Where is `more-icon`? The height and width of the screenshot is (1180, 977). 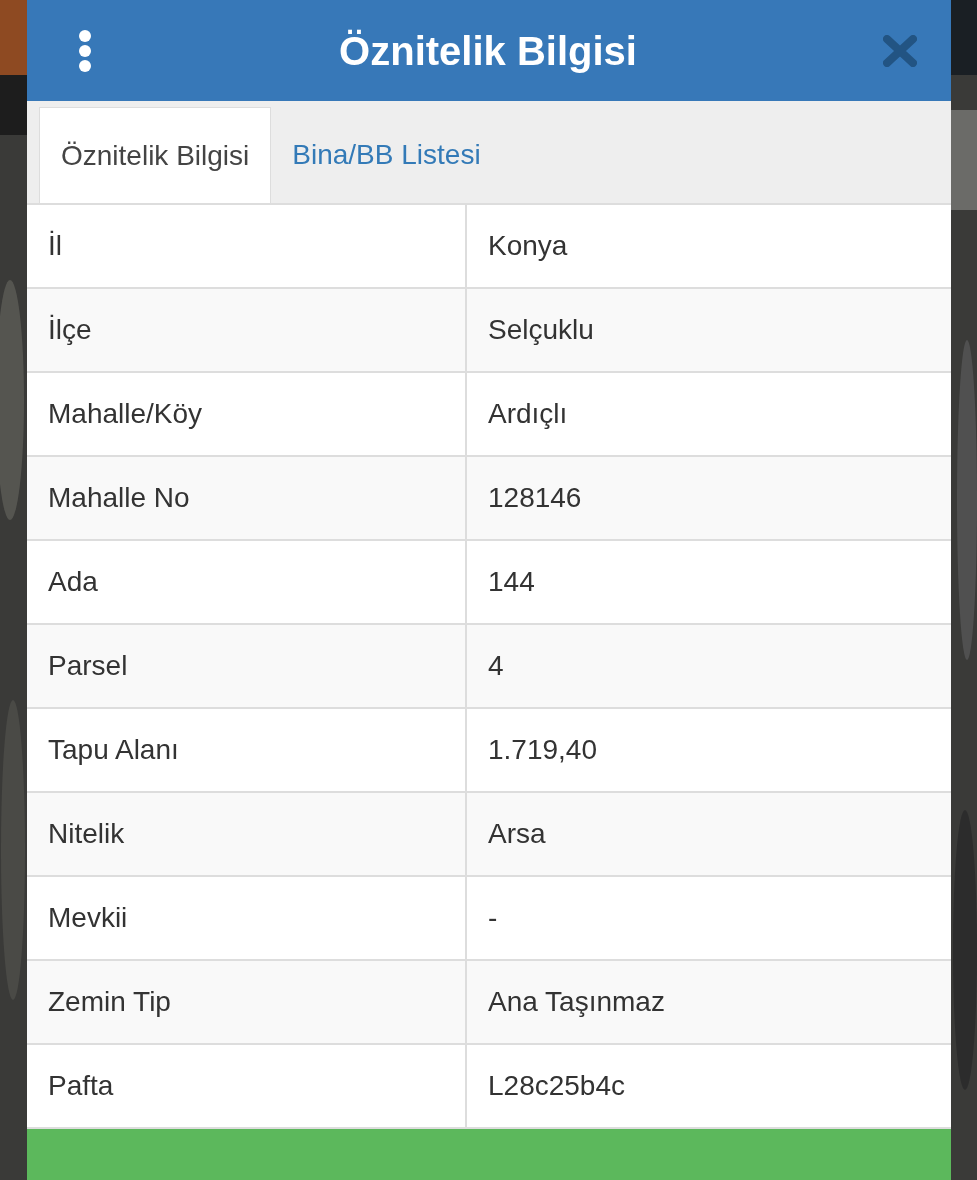
more-icon is located at coordinates (85, 50).